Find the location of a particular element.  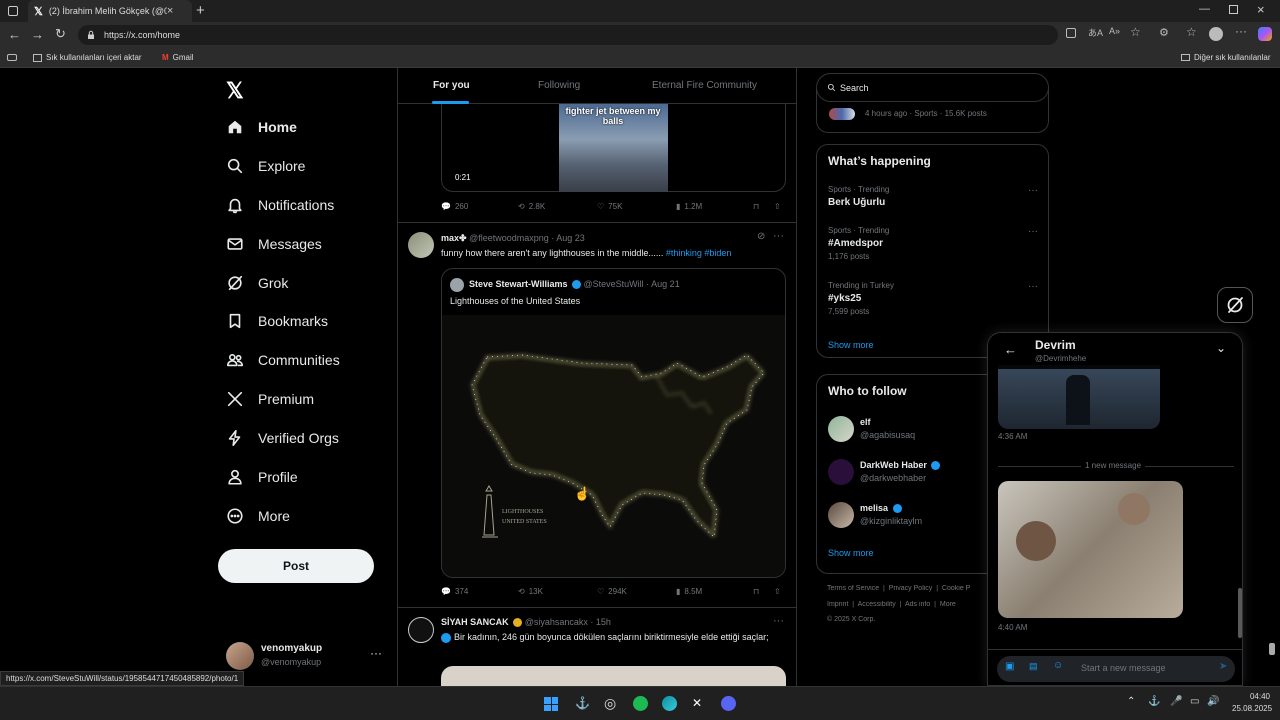

repost-button: ⟲ 2.8K is located at coordinates (531, 206).